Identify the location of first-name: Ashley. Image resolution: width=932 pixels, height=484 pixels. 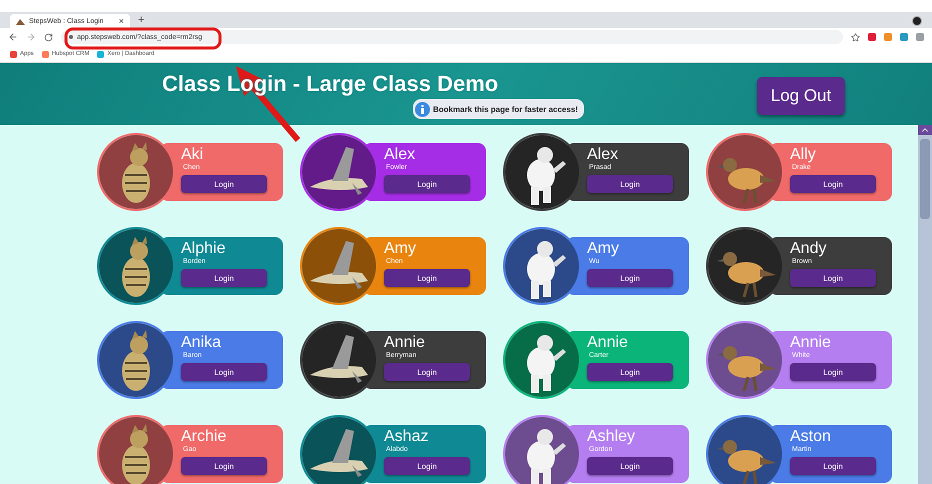
(611, 437).